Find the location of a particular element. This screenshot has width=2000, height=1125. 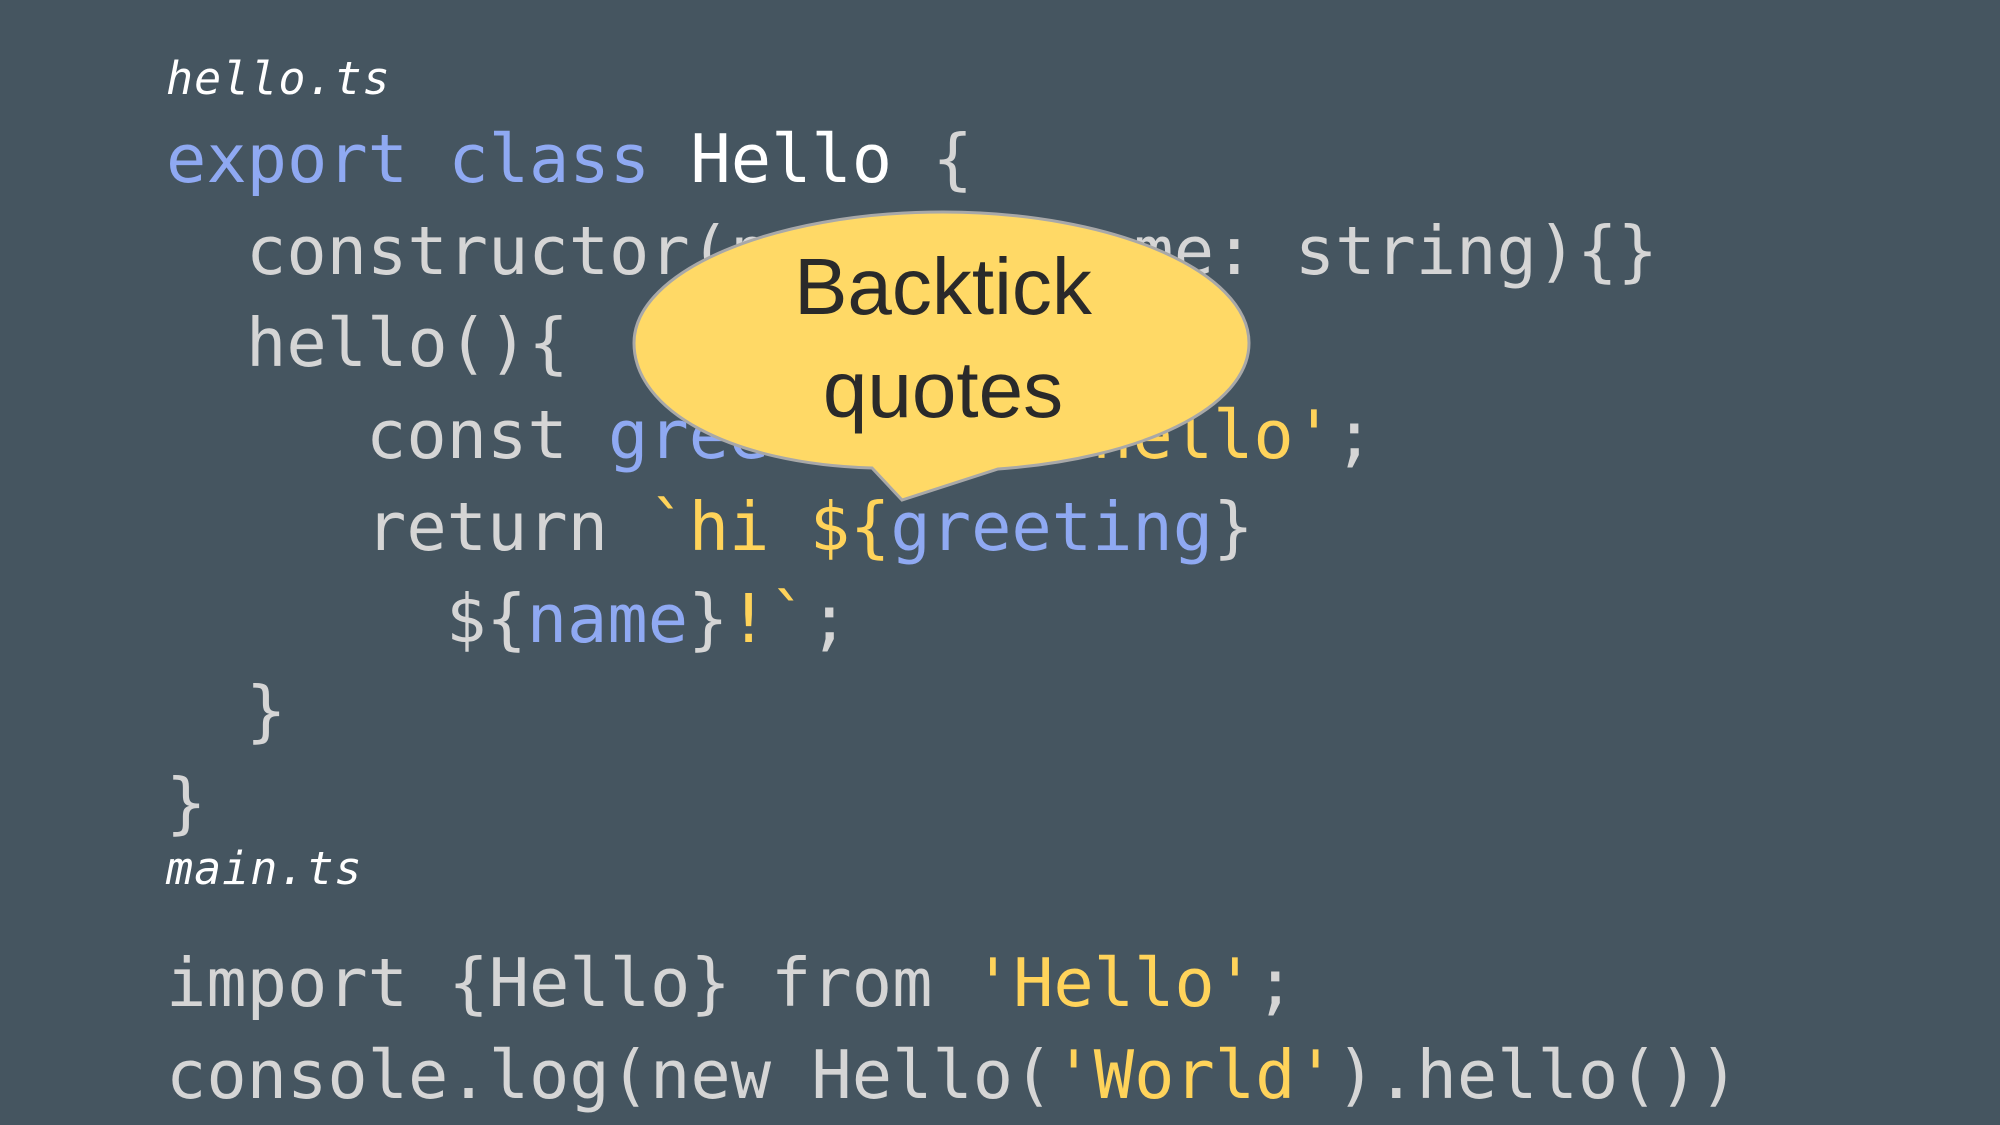

hello-call: ).hello()) is located at coordinates (1537, 1075).